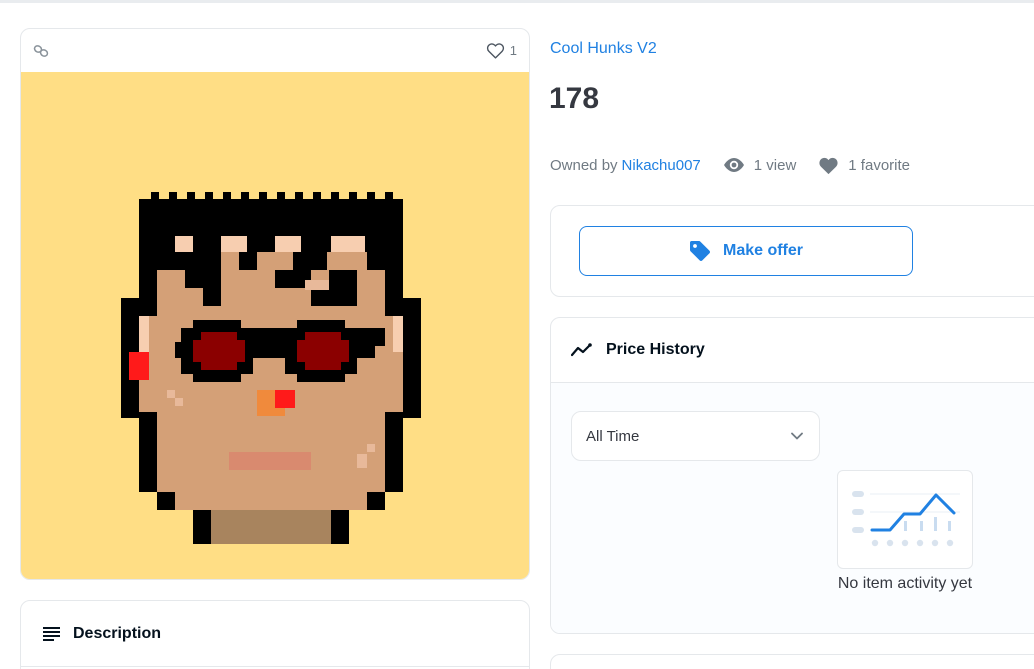 The image size is (1034, 669). I want to click on collection-link: Cool Hunks V2, so click(603, 49).